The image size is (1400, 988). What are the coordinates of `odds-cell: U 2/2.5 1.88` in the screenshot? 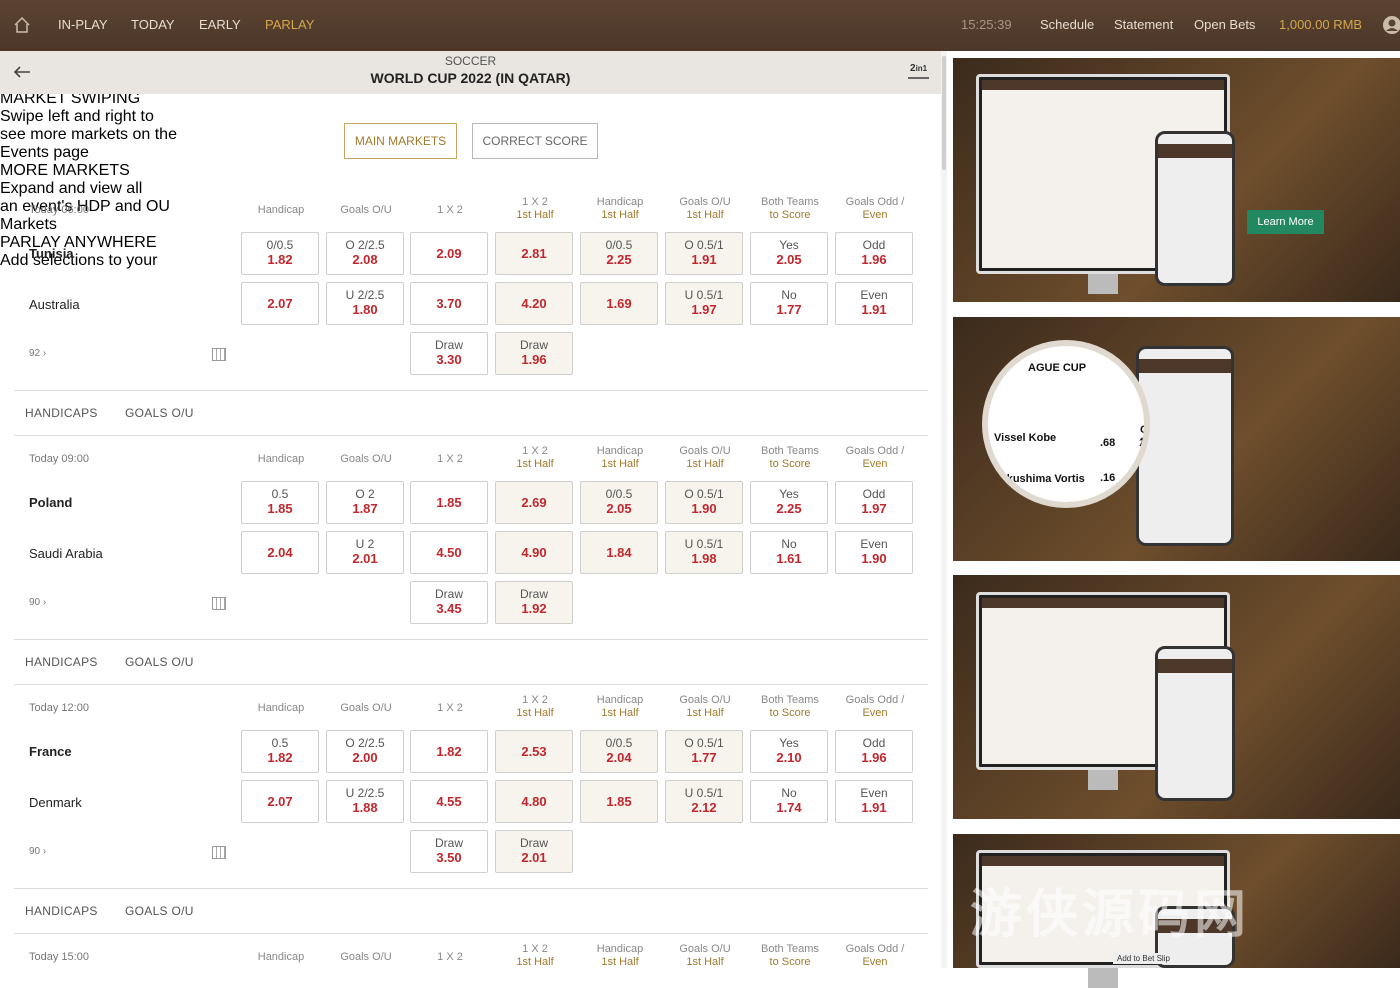 It's located at (365, 801).